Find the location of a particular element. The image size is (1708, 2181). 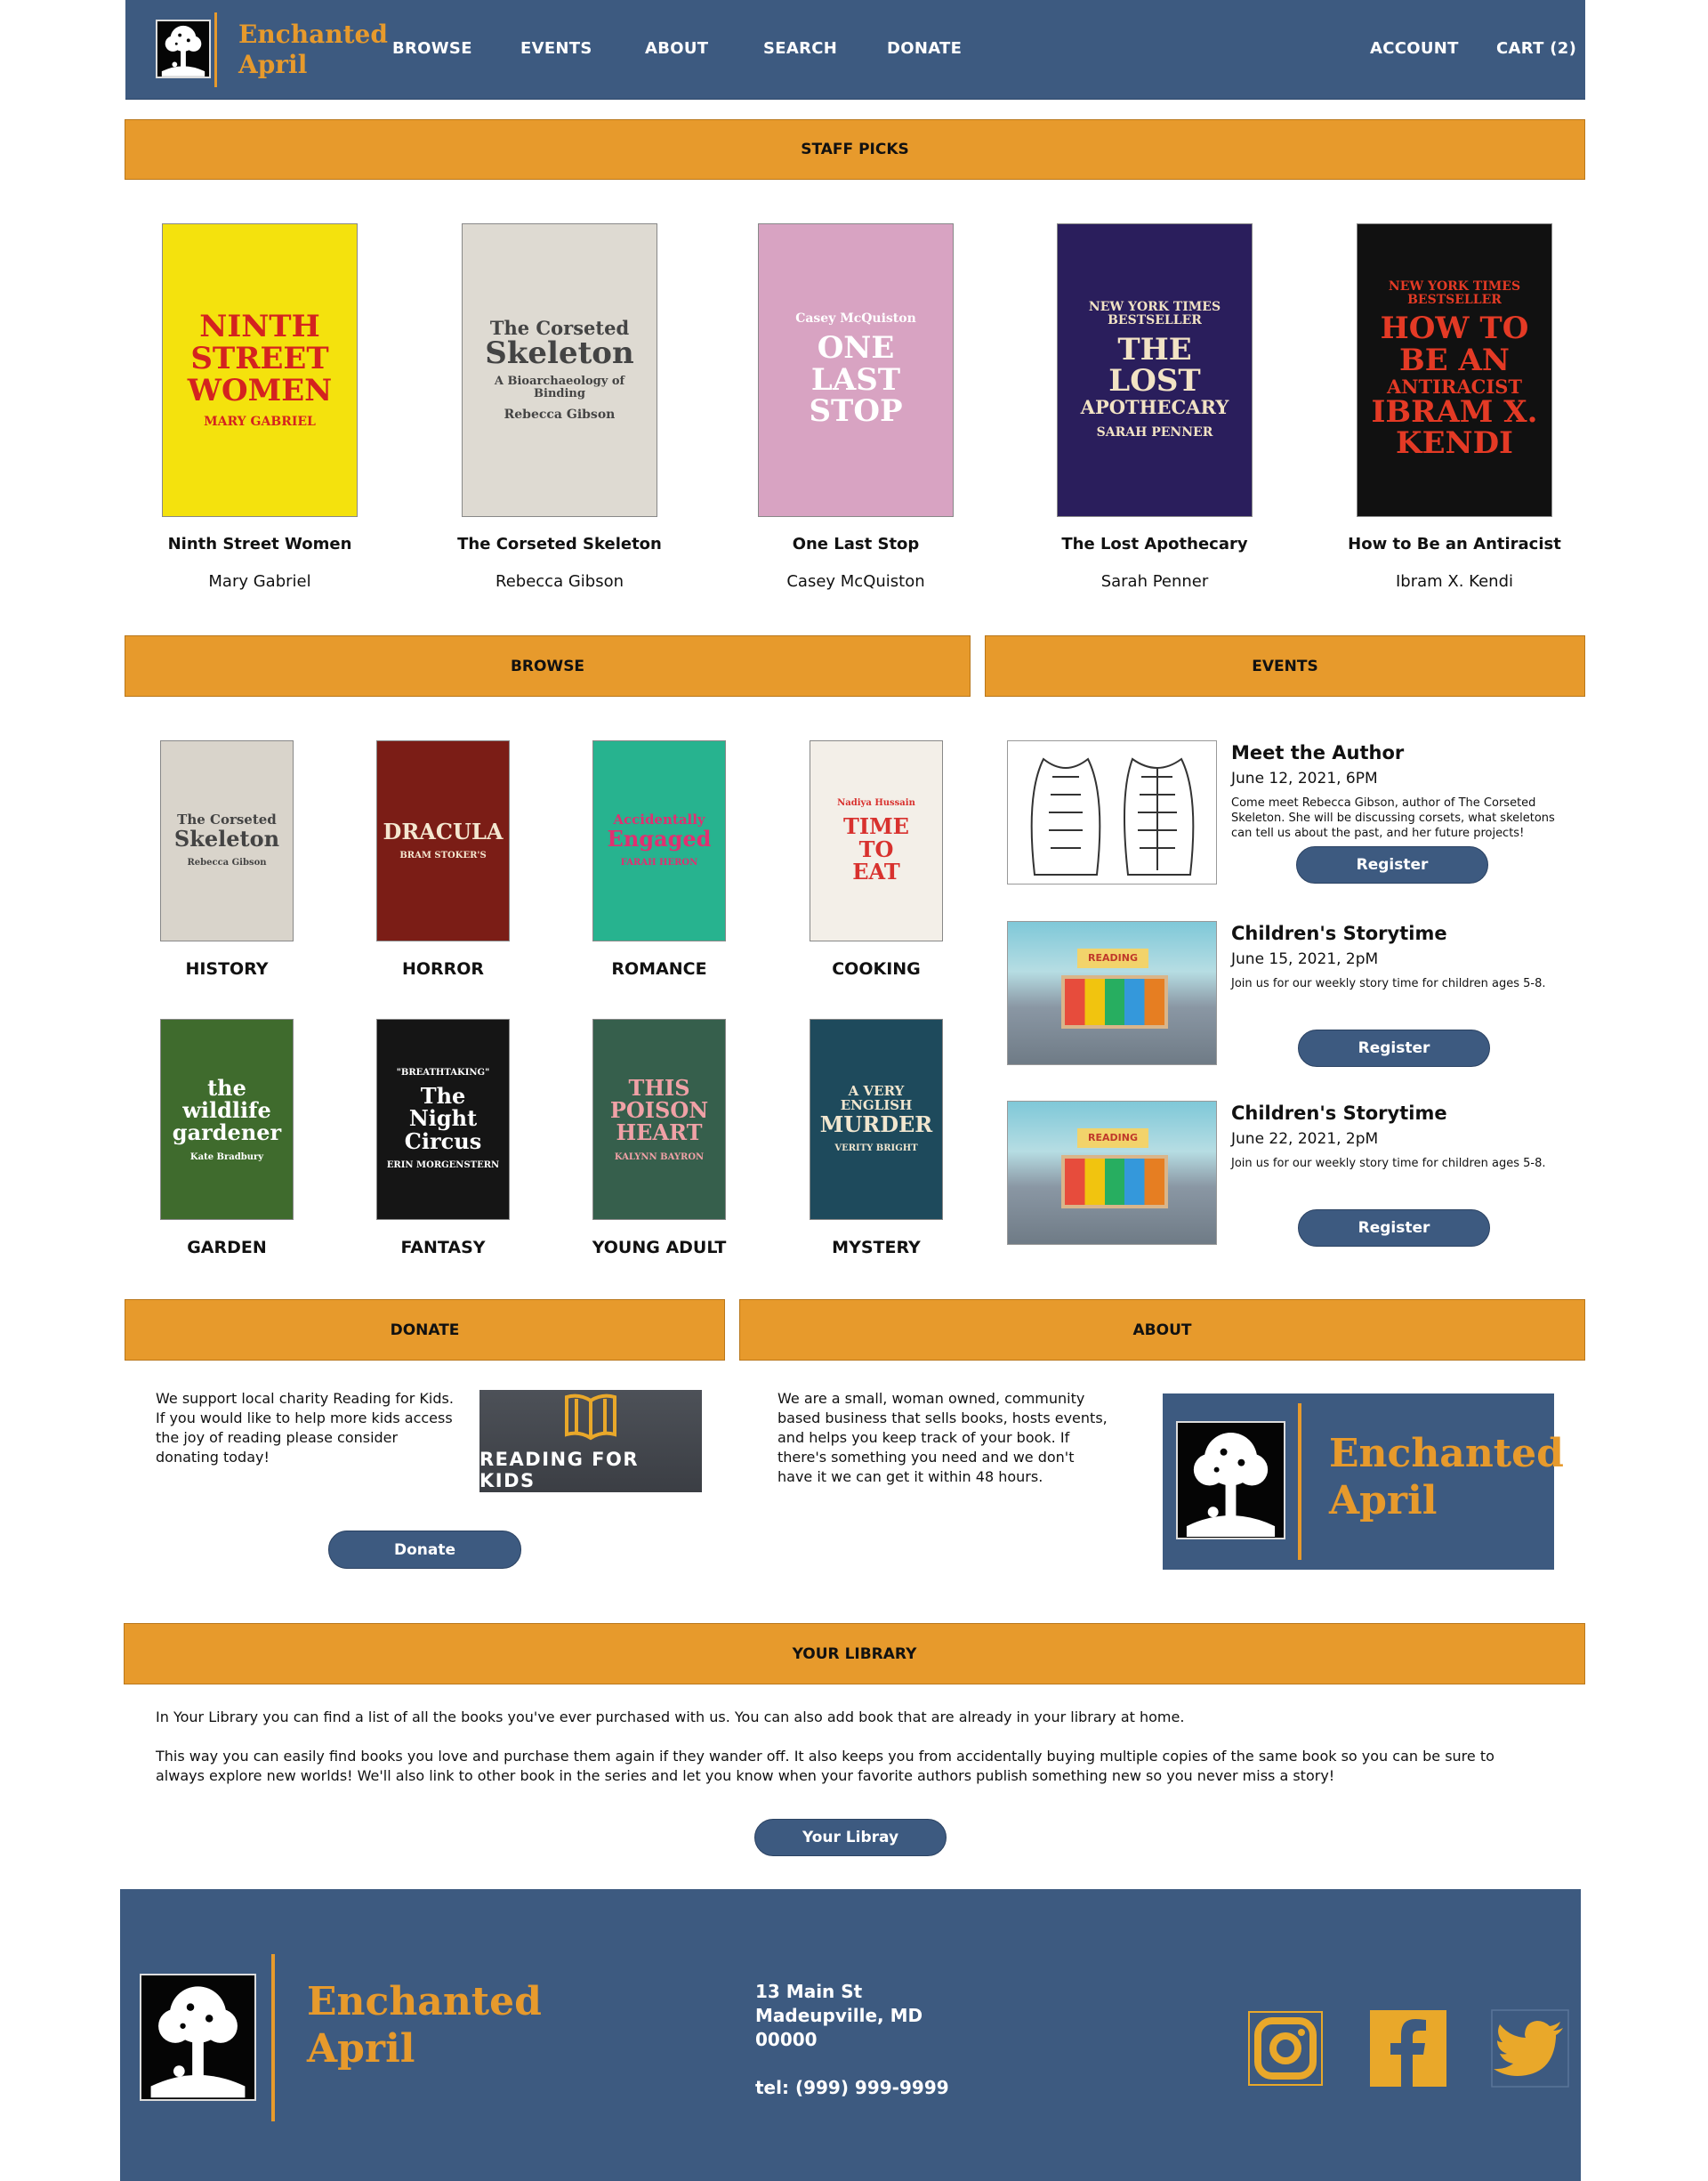

genre-label: ROMANCE is located at coordinates (659, 969).